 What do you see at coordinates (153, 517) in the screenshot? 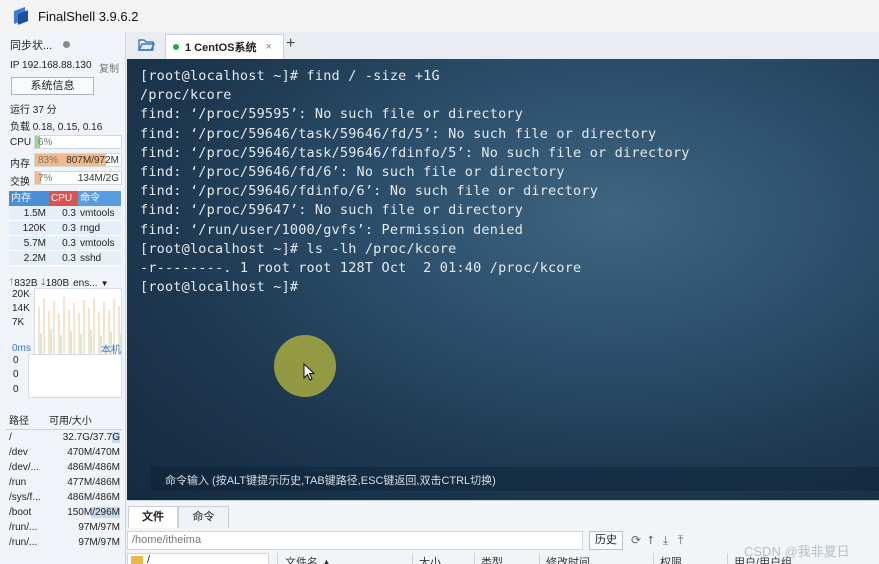
I see `tab-files: 文件` at bounding box center [153, 517].